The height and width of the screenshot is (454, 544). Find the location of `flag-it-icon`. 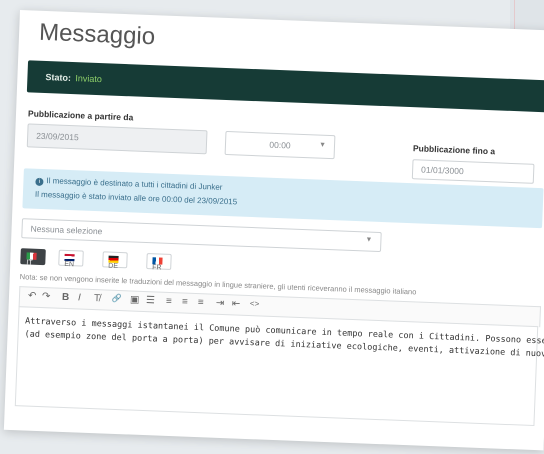

flag-it-icon is located at coordinates (31, 256).